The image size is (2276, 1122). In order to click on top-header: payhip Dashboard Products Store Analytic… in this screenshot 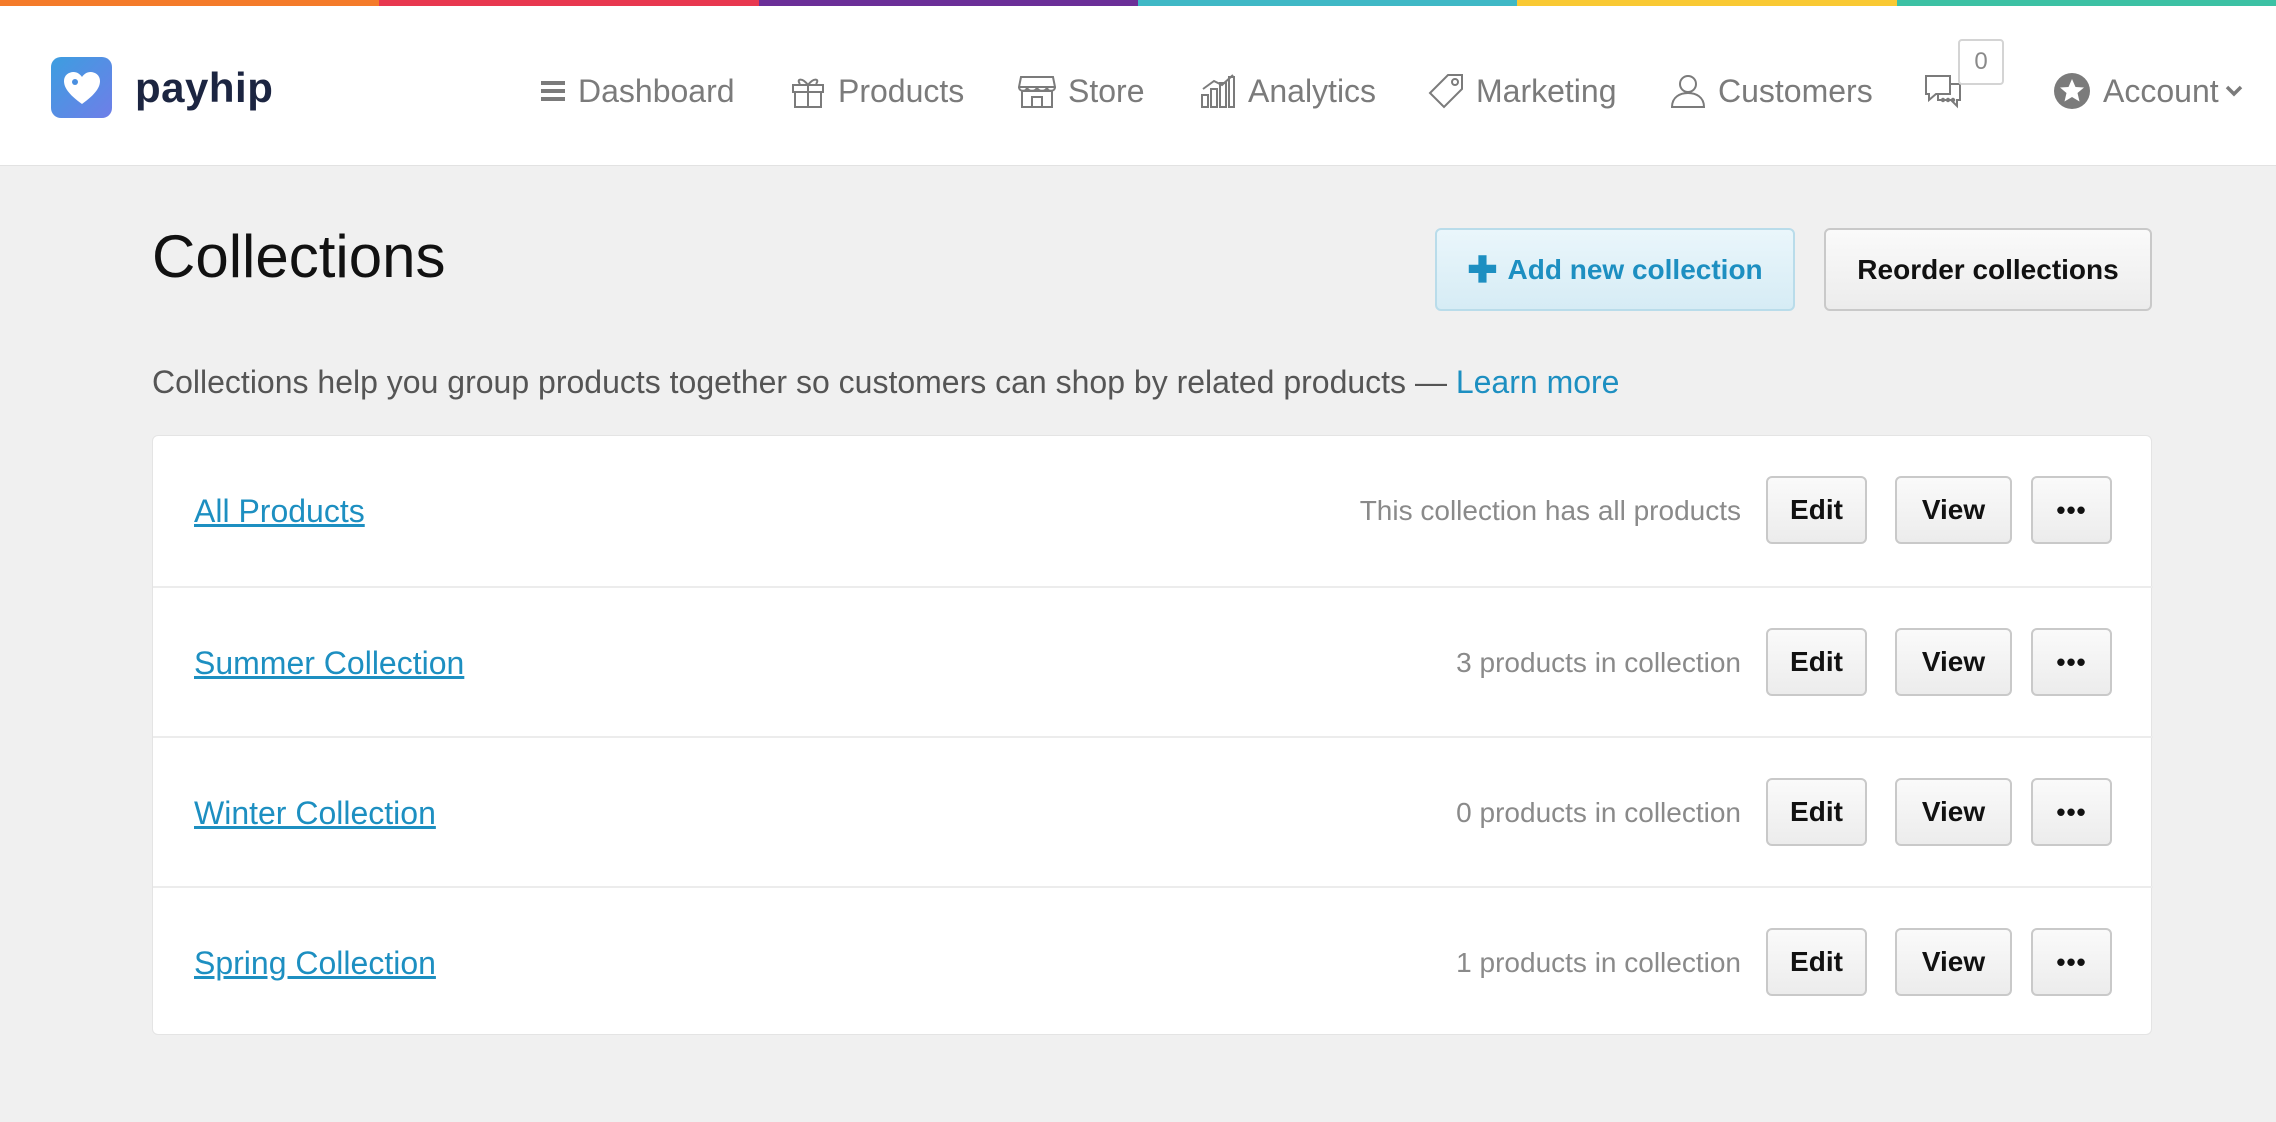, I will do `click(1138, 86)`.